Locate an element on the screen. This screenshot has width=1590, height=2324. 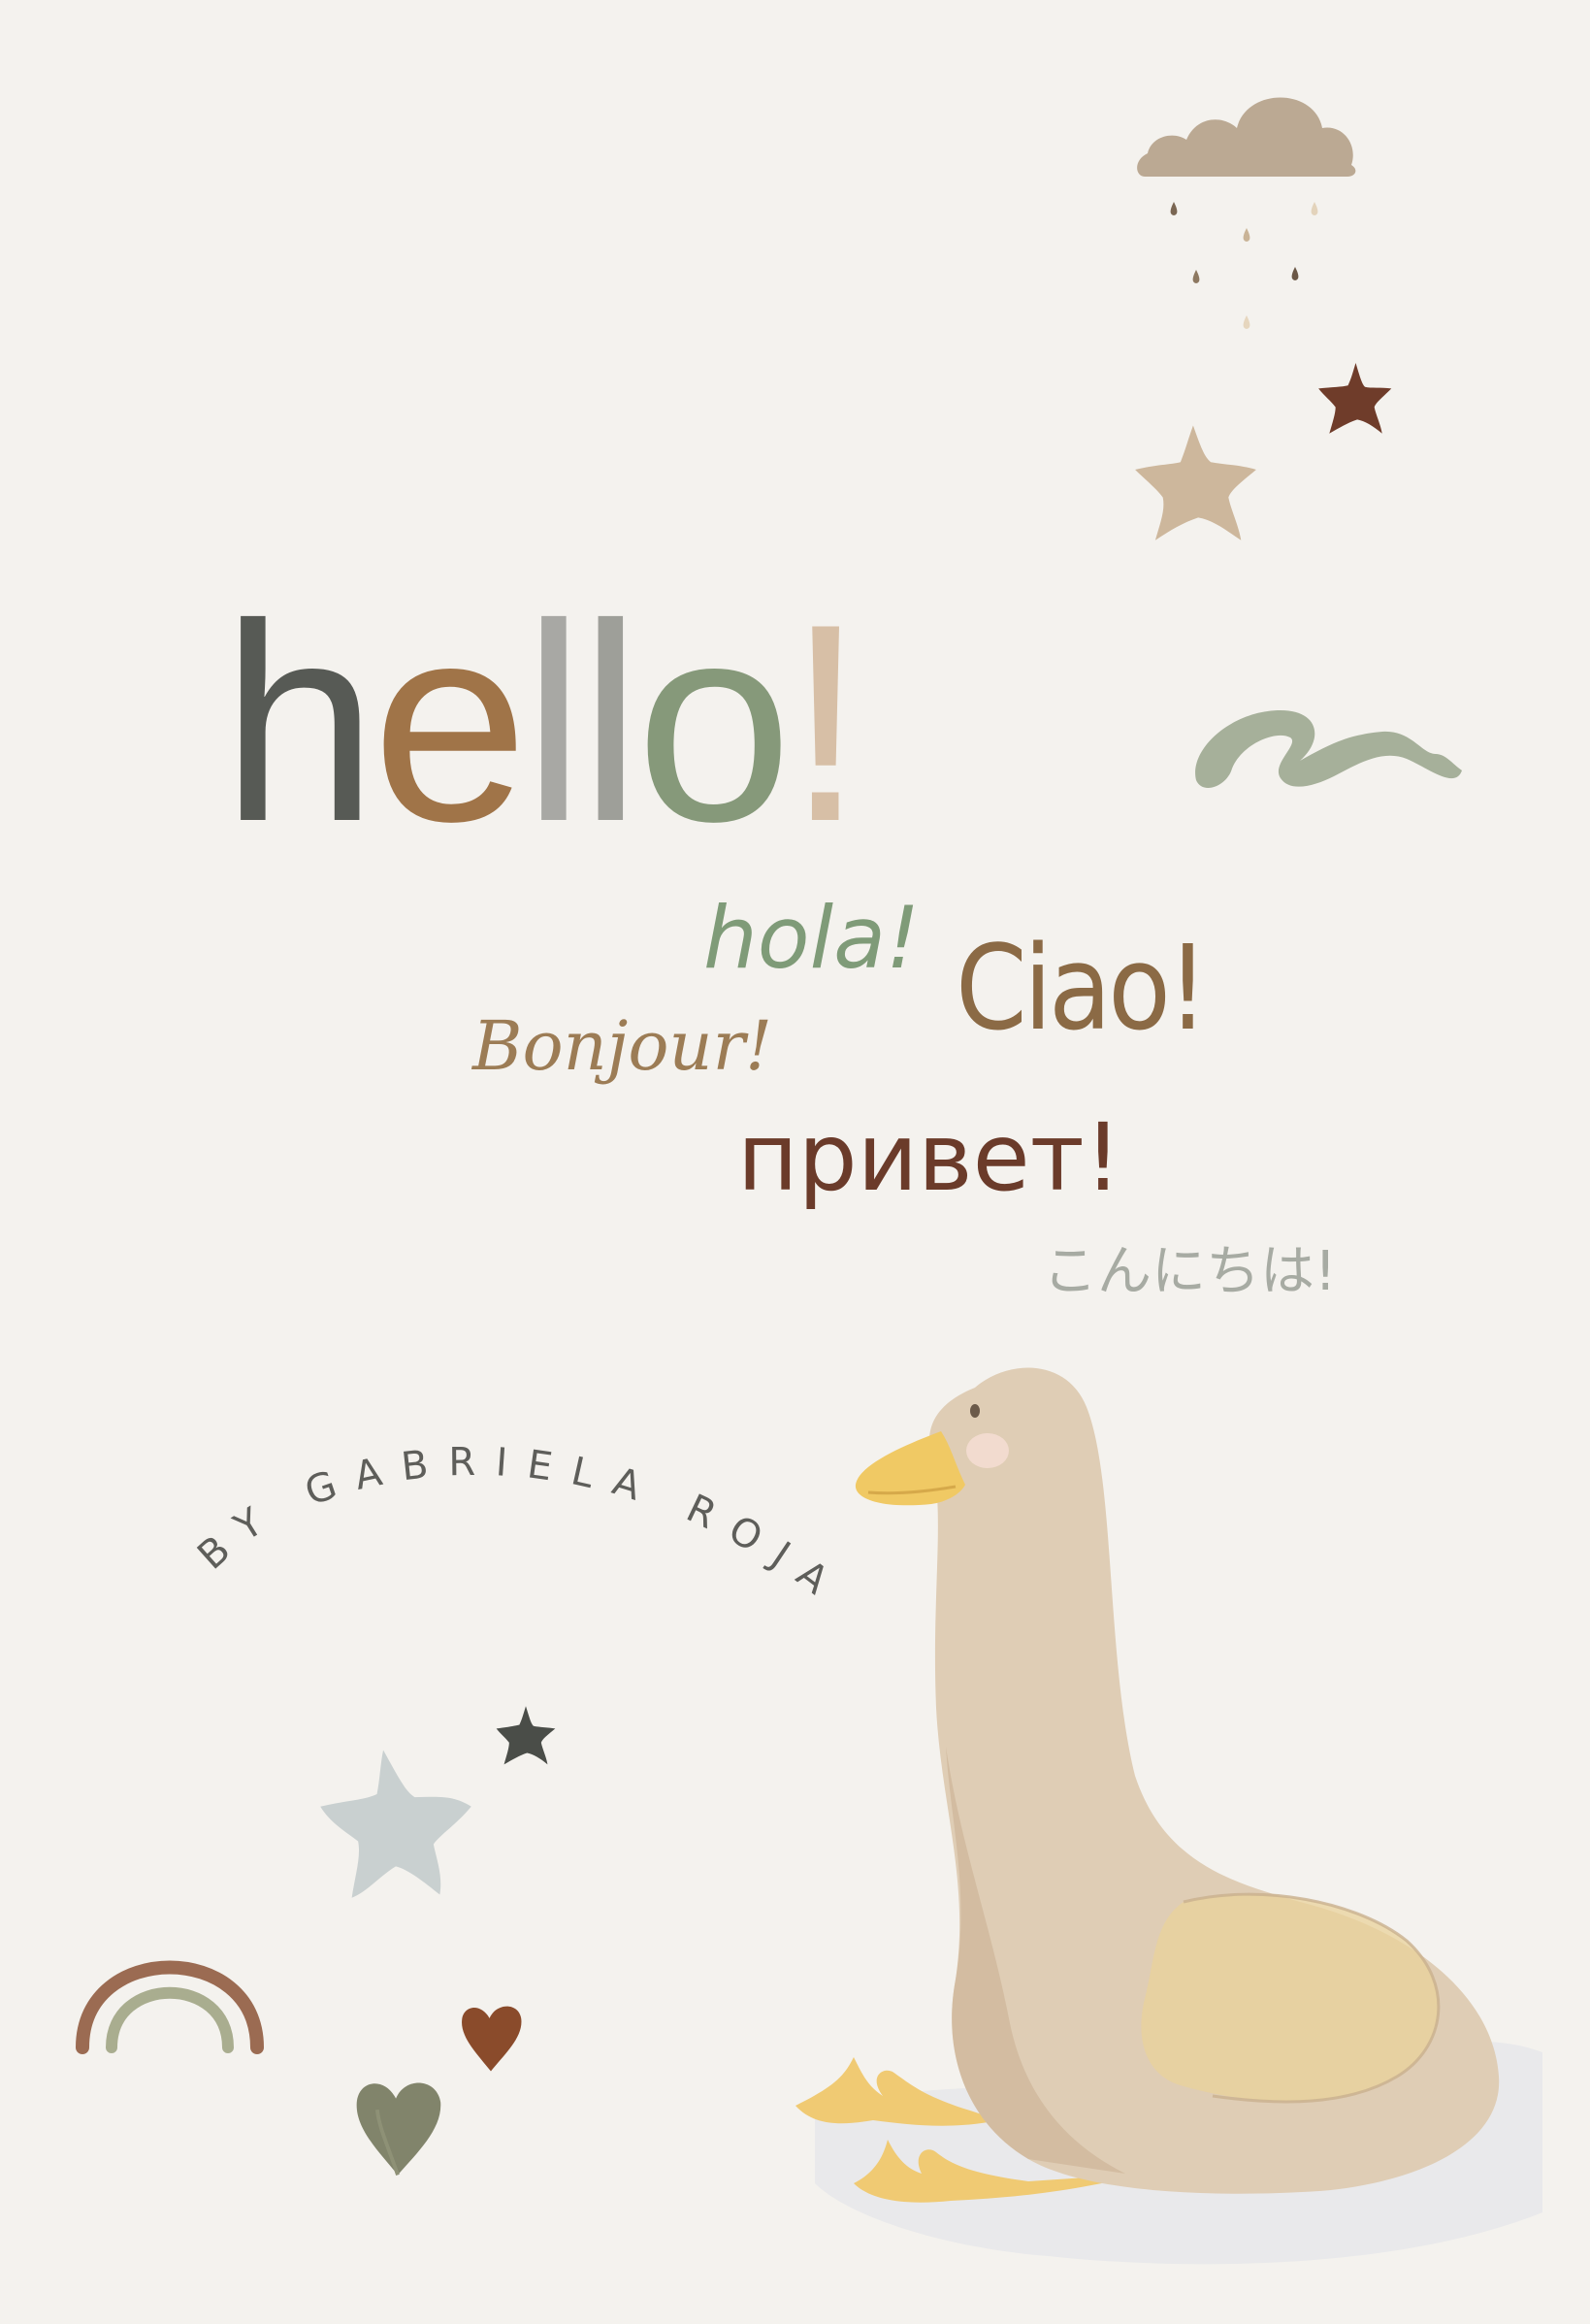
greeting-italian: Ciao! is located at coordinates (1083, 990).